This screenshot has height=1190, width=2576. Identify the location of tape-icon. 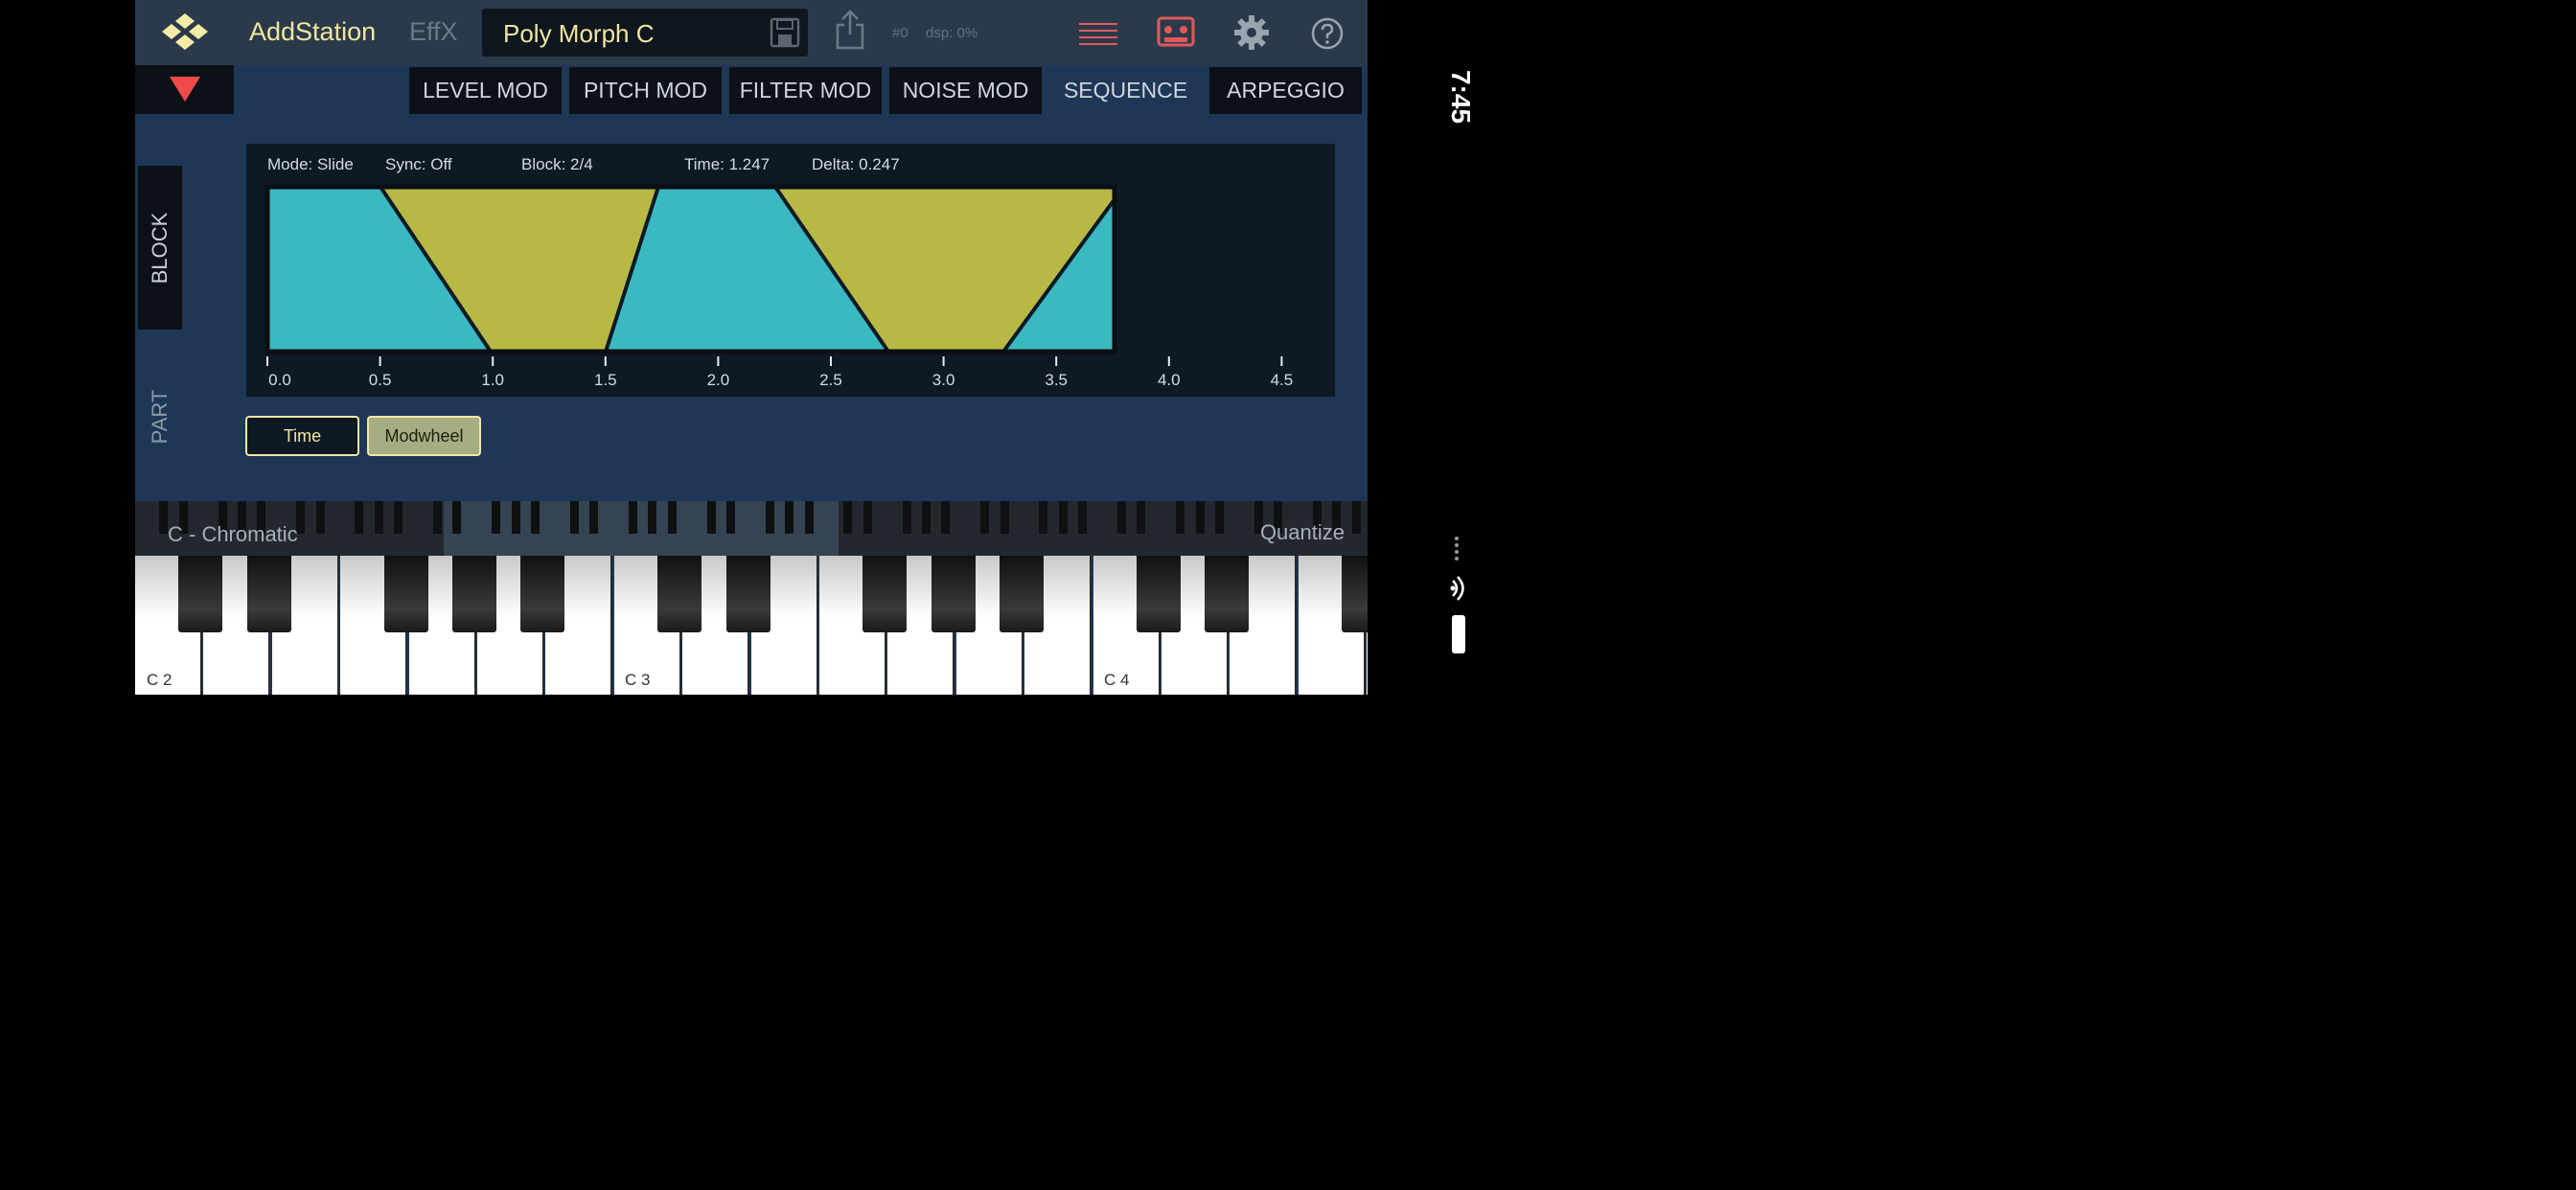
(1176, 33).